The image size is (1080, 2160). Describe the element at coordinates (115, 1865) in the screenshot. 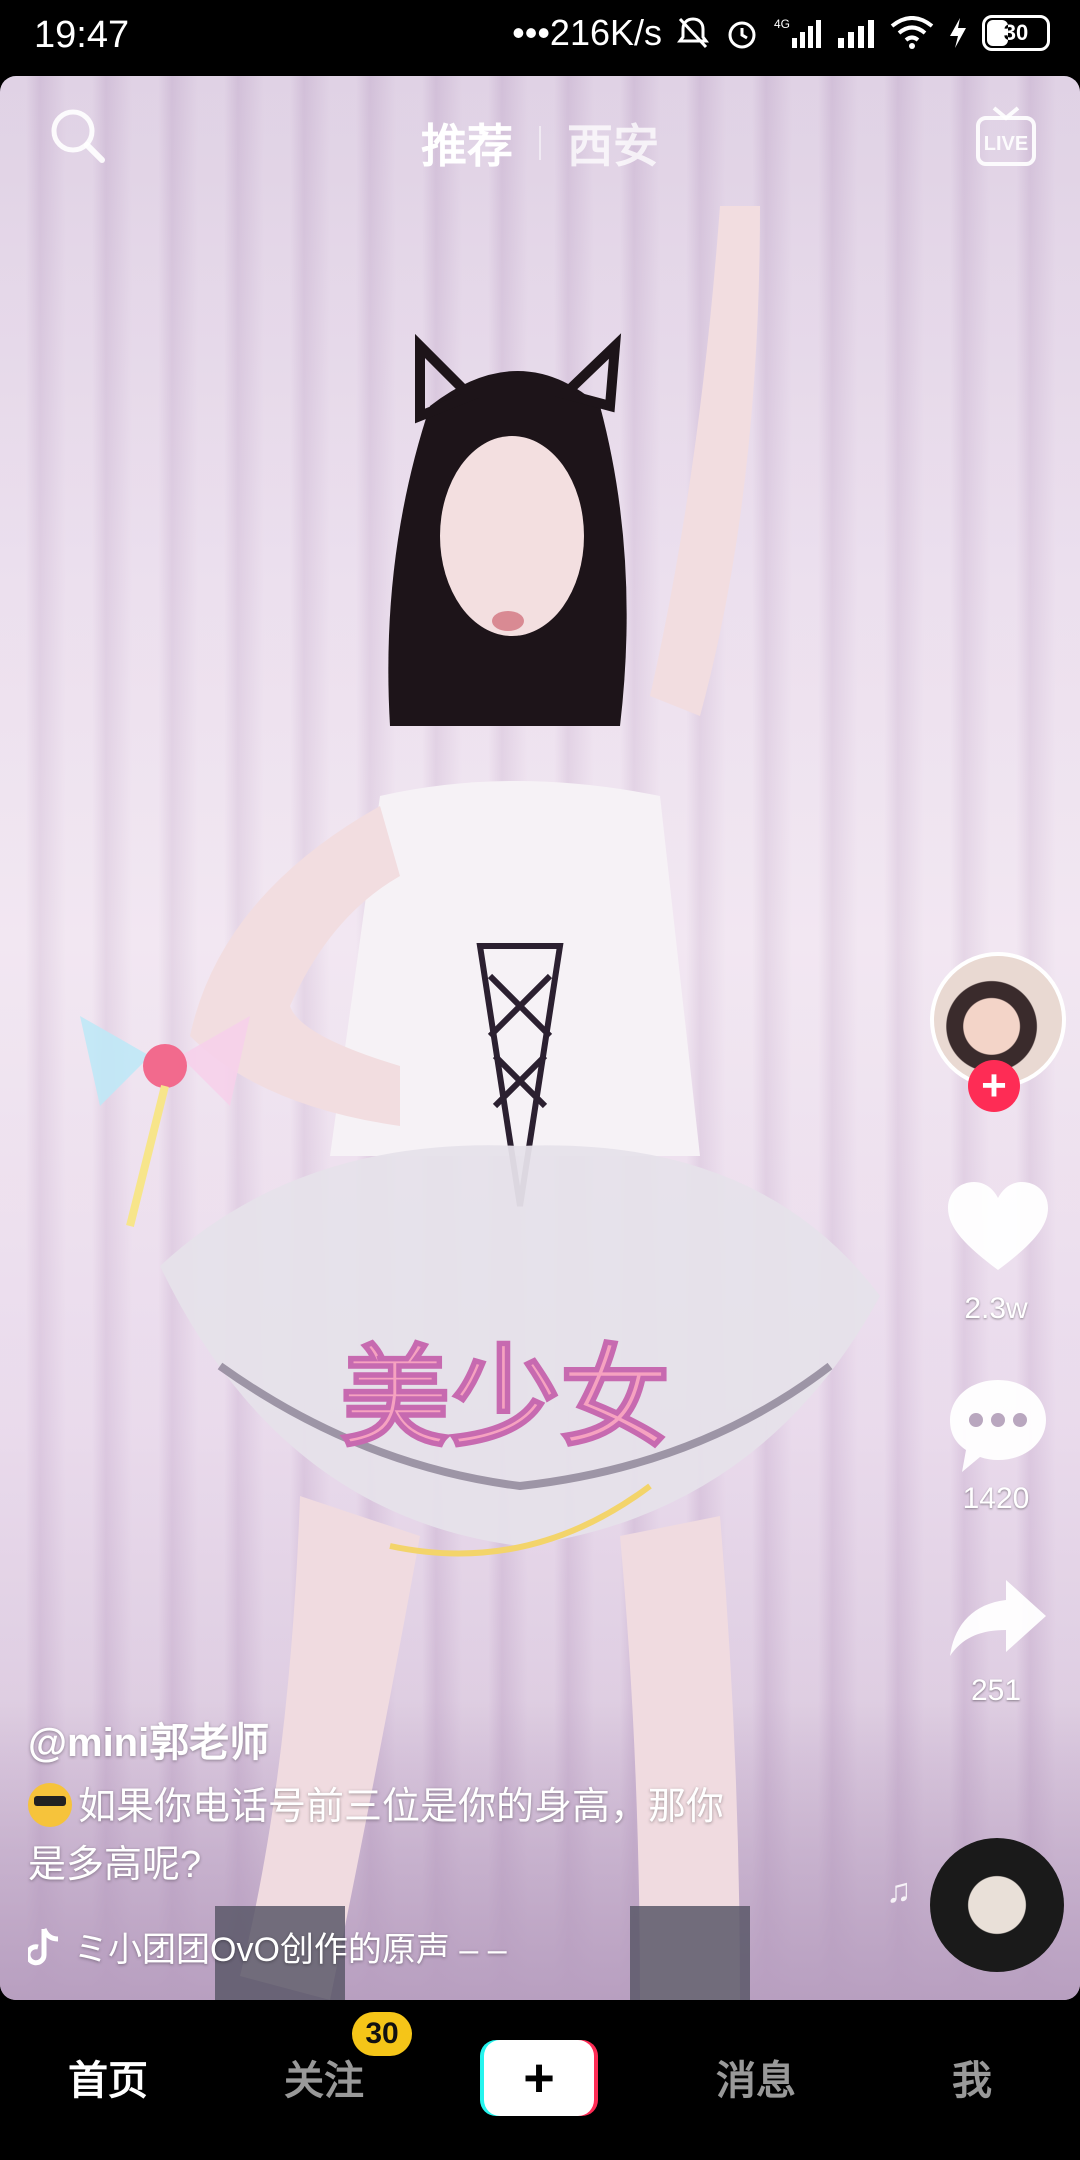

I see `caption-line-2: 是多高呢?` at that location.